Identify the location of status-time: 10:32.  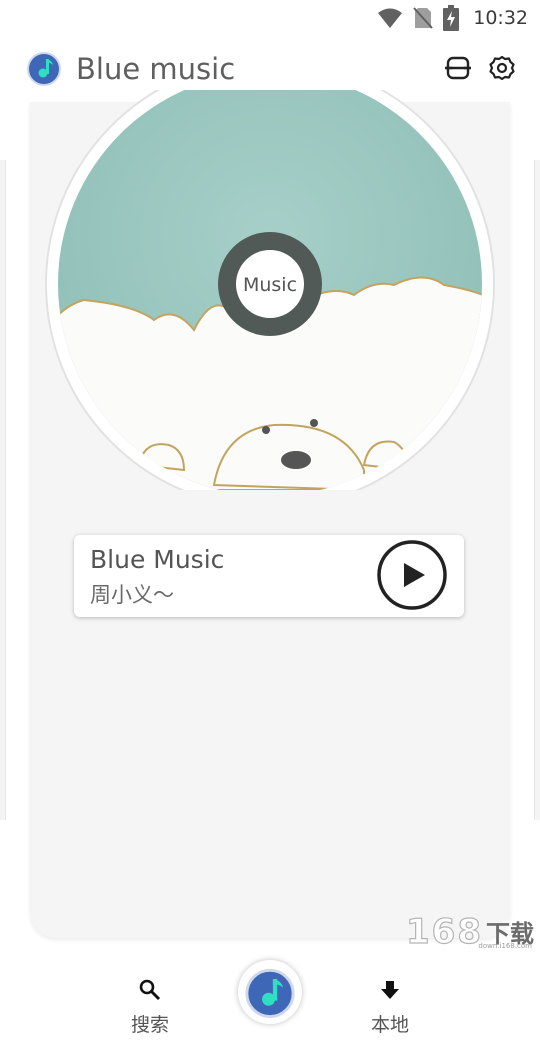
(500, 18).